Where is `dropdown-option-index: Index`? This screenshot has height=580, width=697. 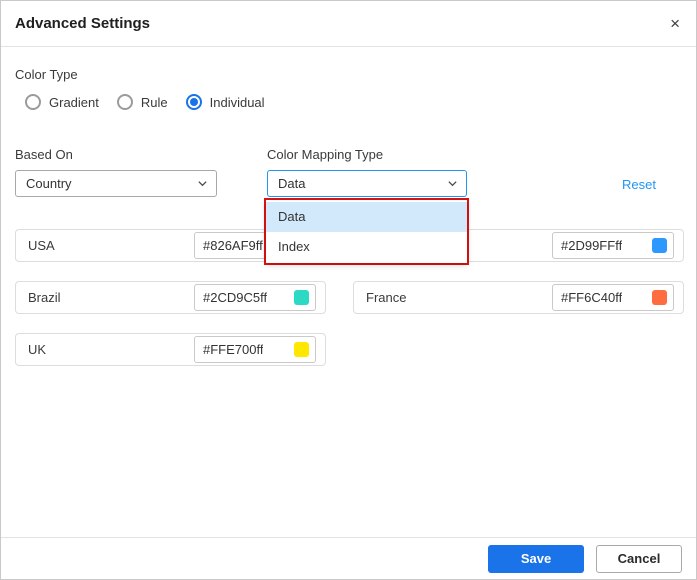
dropdown-option-index: Index is located at coordinates (366, 247).